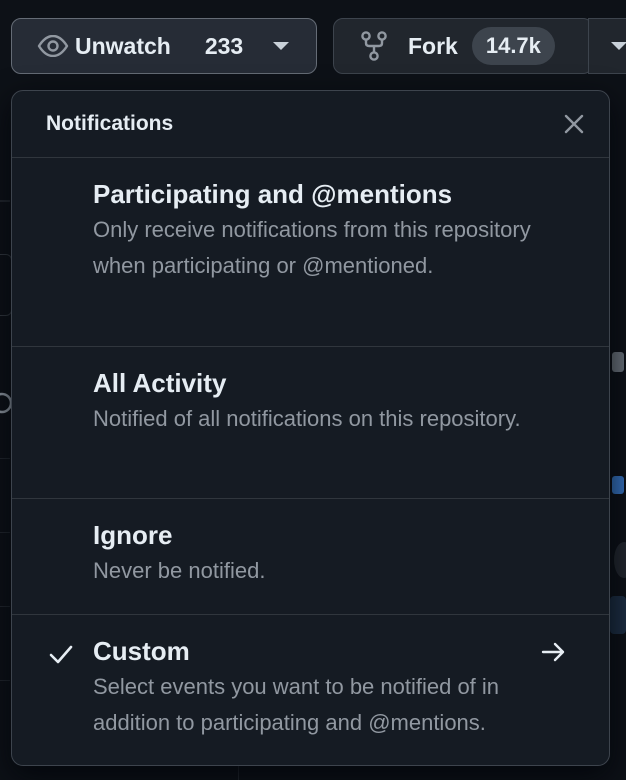 The height and width of the screenshot is (780, 626). Describe the element at coordinates (179, 570) in the screenshot. I see `option-description: Never be notified.` at that location.